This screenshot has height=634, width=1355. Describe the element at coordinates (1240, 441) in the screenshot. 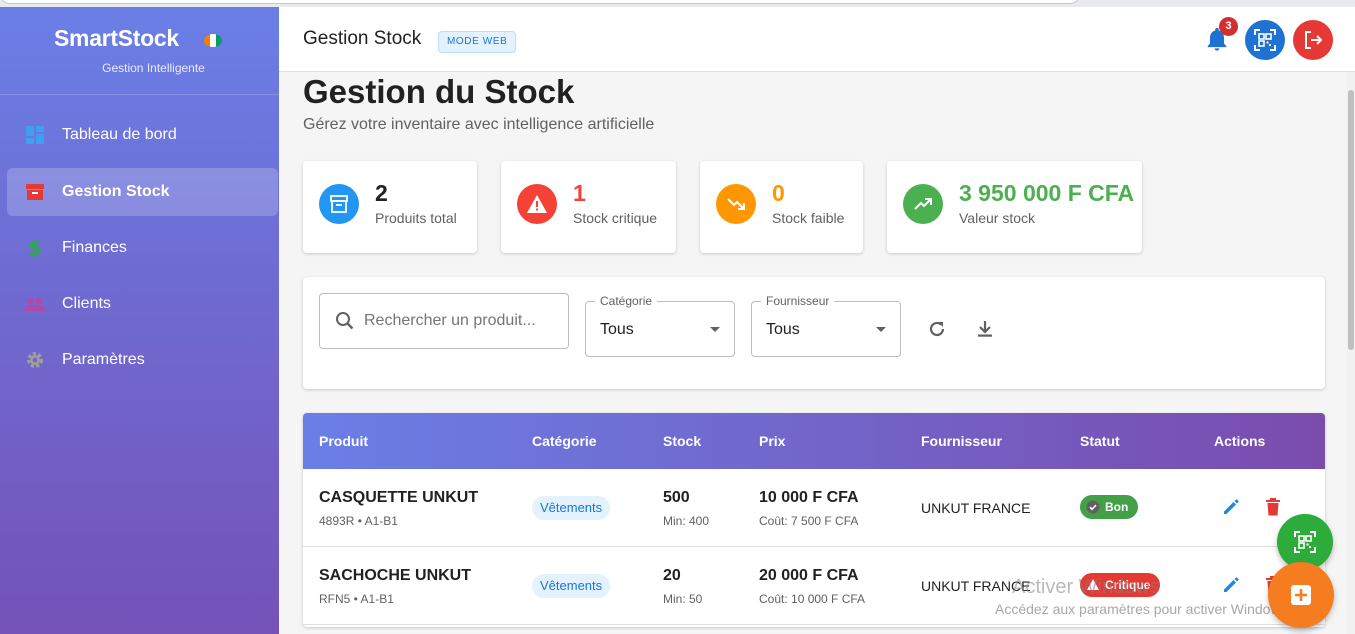

I see `column-header: Actions` at that location.